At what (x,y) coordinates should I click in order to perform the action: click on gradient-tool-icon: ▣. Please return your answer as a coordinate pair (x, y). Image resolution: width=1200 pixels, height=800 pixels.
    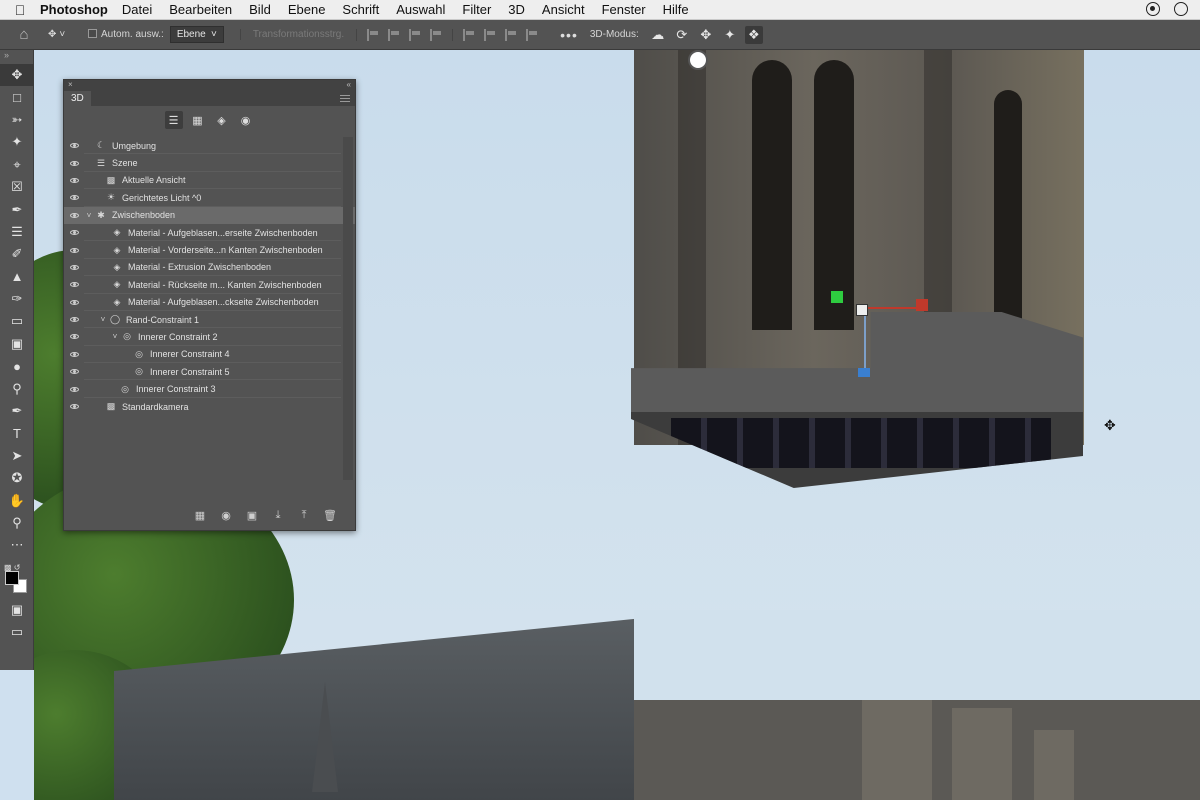
    Looking at the image, I should click on (17, 344).